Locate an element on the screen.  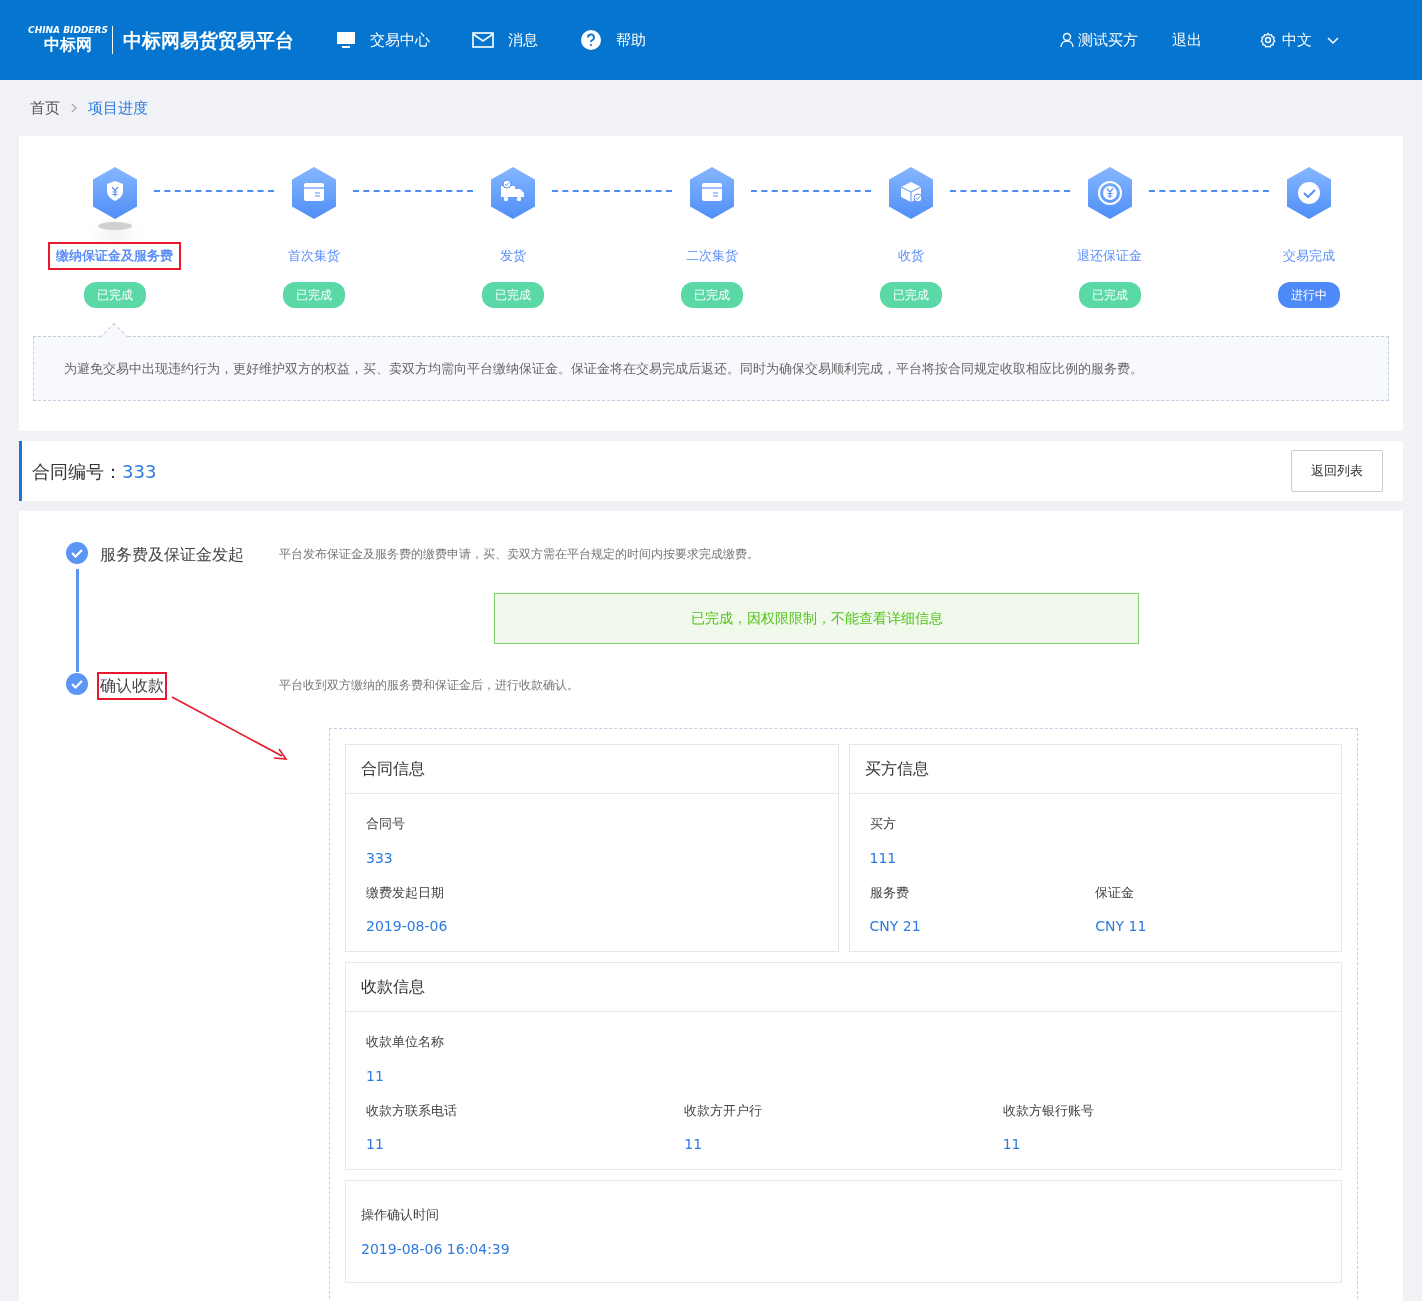
step-tab: 收货 is located at coordinates (910, 256).